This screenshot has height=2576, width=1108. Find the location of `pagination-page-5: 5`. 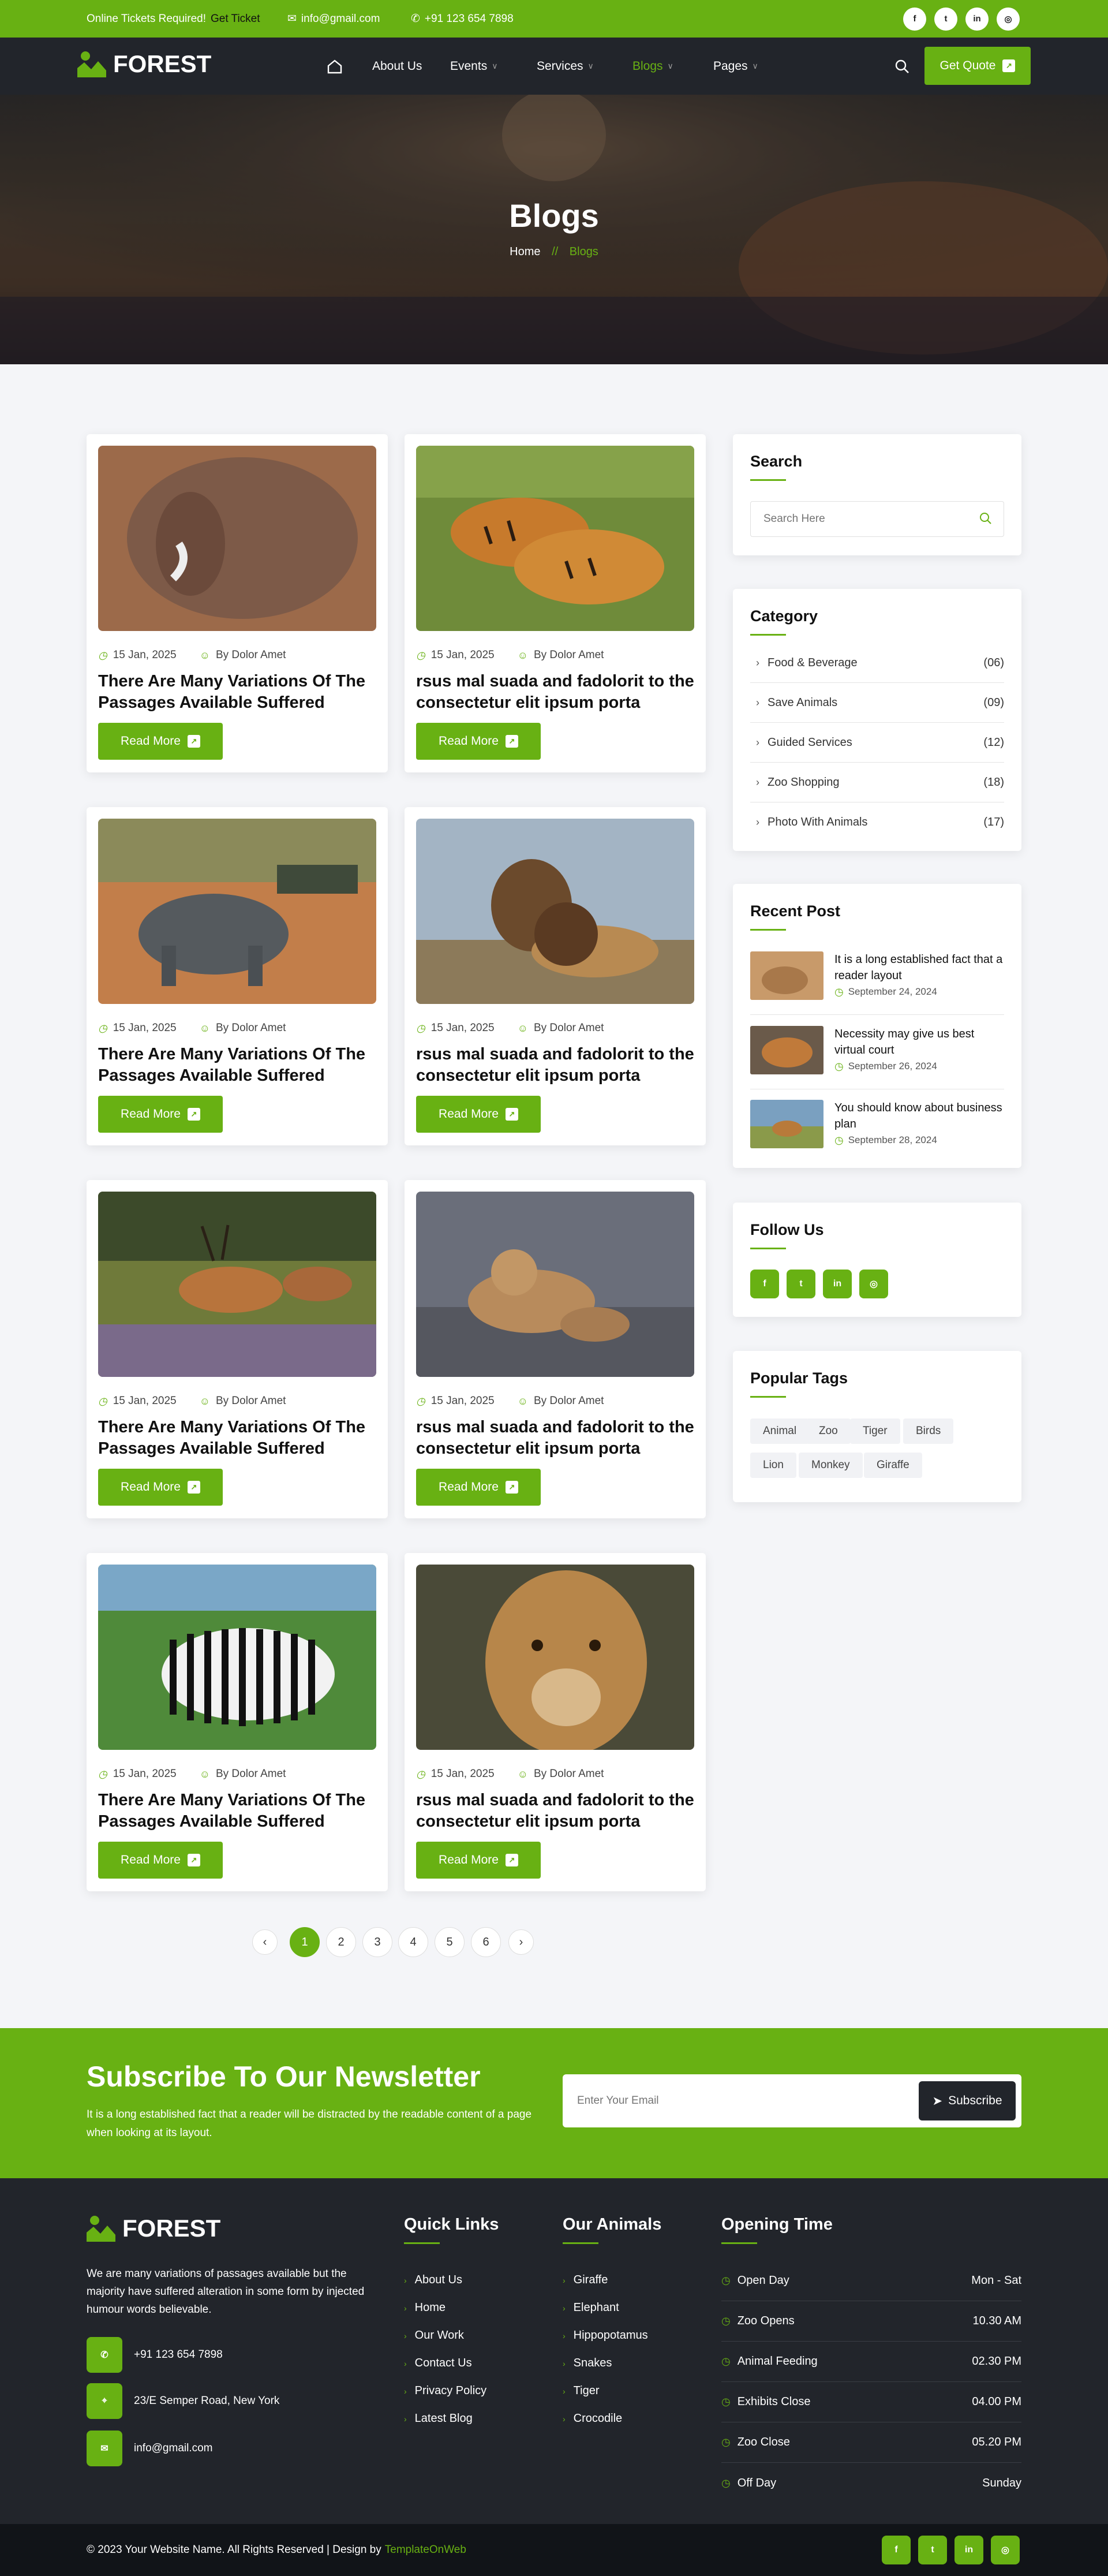

pagination-page-5: 5 is located at coordinates (450, 1942).